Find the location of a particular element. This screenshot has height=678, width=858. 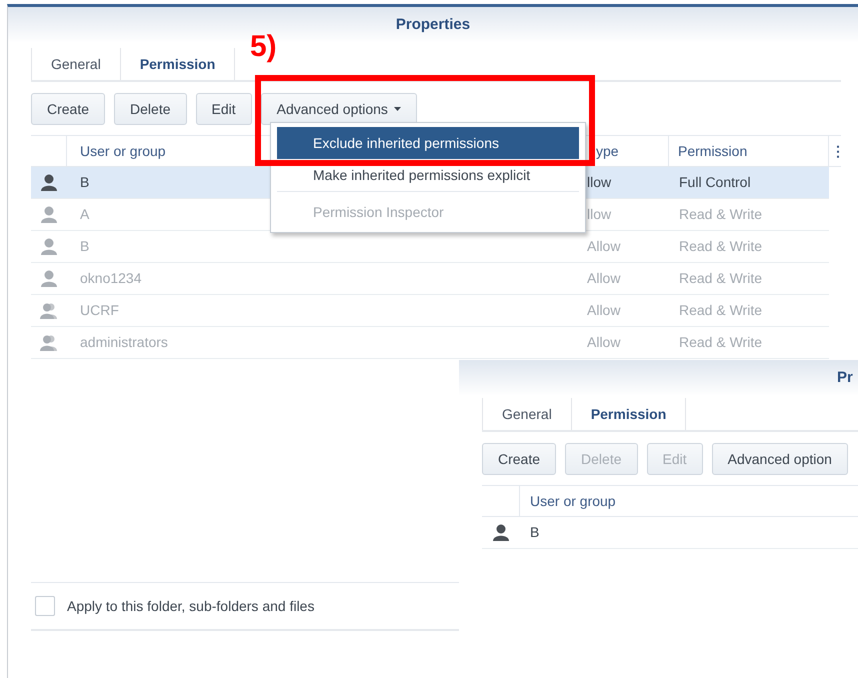

table-cell-text: B is located at coordinates (534, 532).